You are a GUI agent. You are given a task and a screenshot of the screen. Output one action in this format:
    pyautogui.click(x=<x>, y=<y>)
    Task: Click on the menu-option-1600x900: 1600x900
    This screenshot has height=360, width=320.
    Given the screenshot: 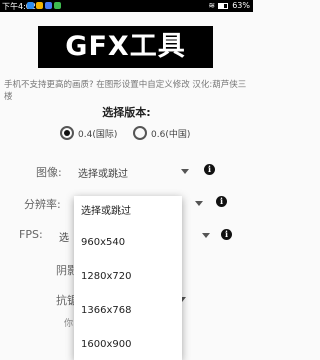 What is the action you would take?
    pyautogui.click(x=128, y=344)
    